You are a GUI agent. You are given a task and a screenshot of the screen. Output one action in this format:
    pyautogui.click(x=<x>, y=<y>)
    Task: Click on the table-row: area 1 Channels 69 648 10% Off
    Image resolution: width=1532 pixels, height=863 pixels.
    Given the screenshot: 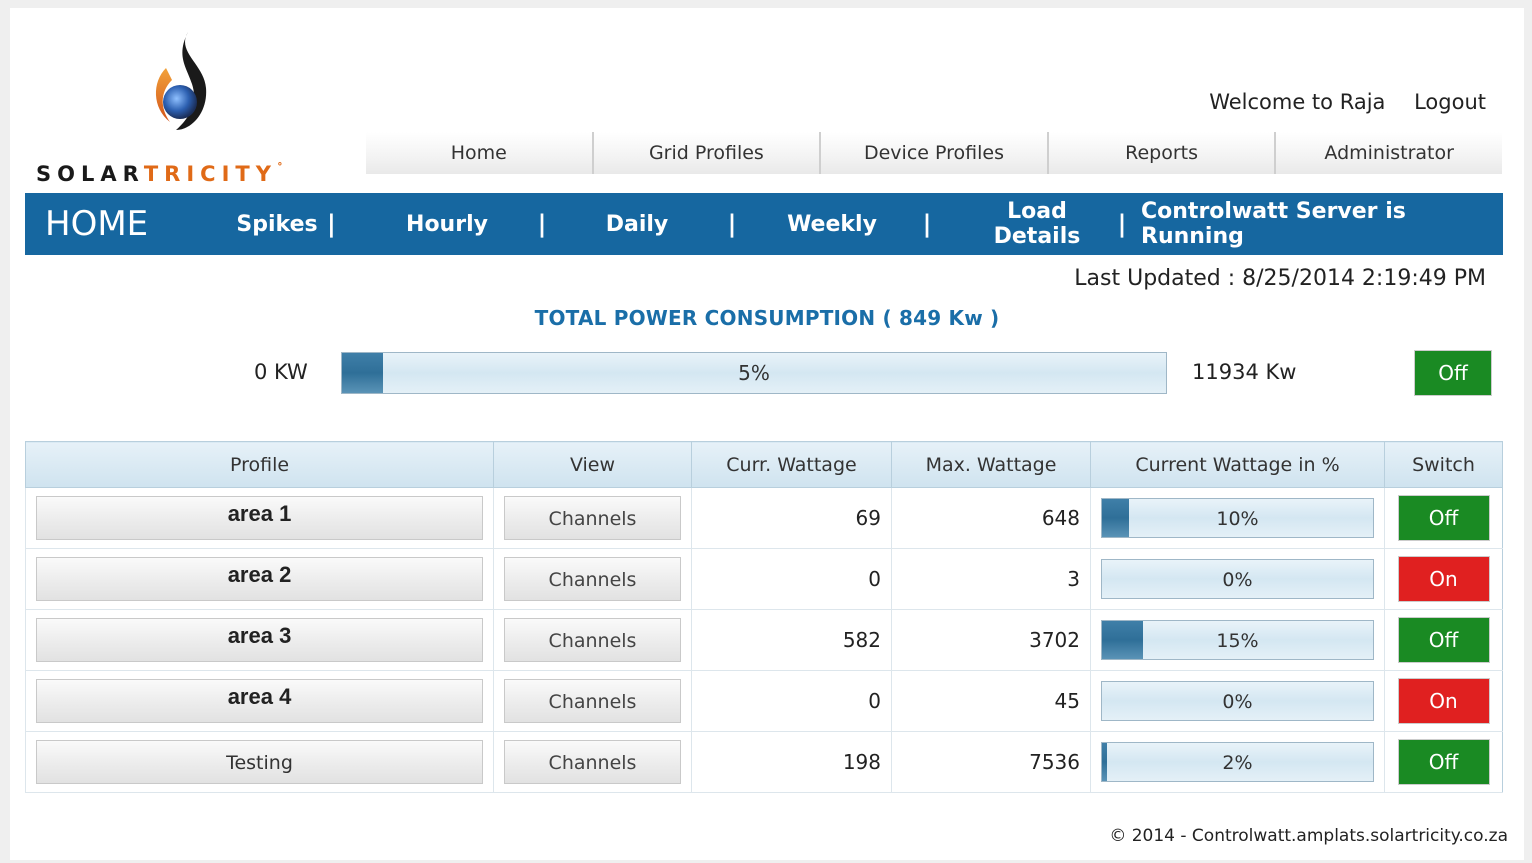 What is the action you would take?
    pyautogui.click(x=764, y=518)
    